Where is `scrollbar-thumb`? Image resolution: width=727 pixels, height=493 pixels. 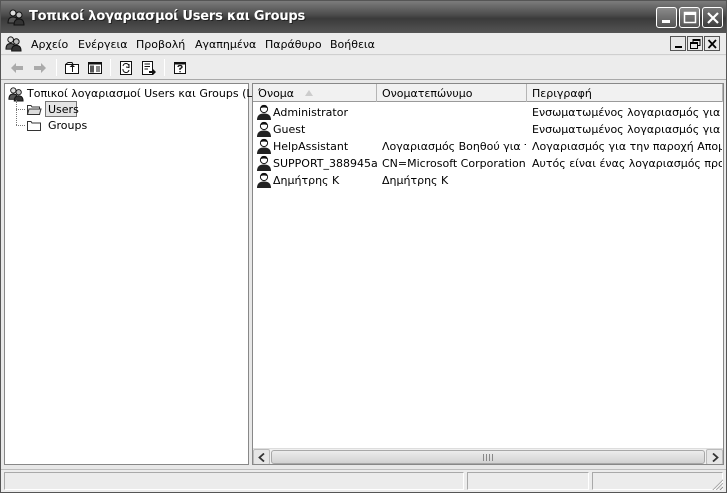
scrollbar-thumb is located at coordinates (488, 457).